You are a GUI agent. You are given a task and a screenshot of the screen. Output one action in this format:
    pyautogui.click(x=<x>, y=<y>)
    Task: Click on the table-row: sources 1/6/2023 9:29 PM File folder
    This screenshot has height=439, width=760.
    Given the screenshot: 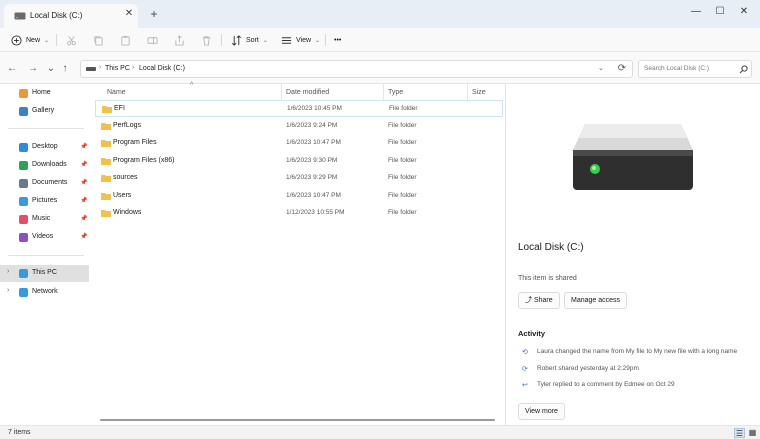 What is the action you would take?
    pyautogui.click(x=299, y=178)
    